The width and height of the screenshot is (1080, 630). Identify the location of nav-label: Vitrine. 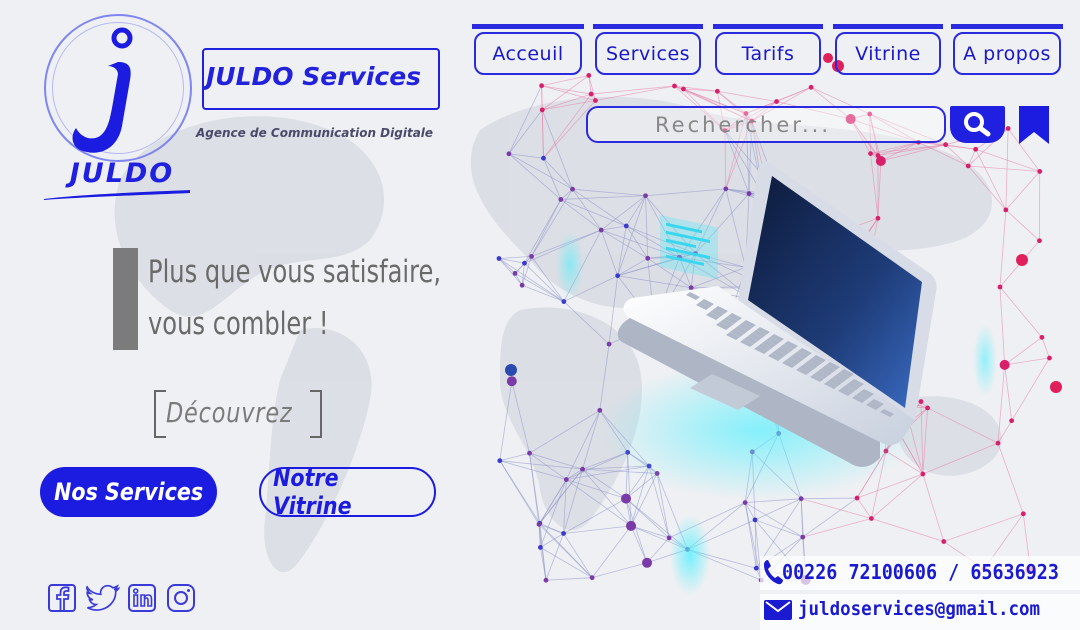
(888, 53).